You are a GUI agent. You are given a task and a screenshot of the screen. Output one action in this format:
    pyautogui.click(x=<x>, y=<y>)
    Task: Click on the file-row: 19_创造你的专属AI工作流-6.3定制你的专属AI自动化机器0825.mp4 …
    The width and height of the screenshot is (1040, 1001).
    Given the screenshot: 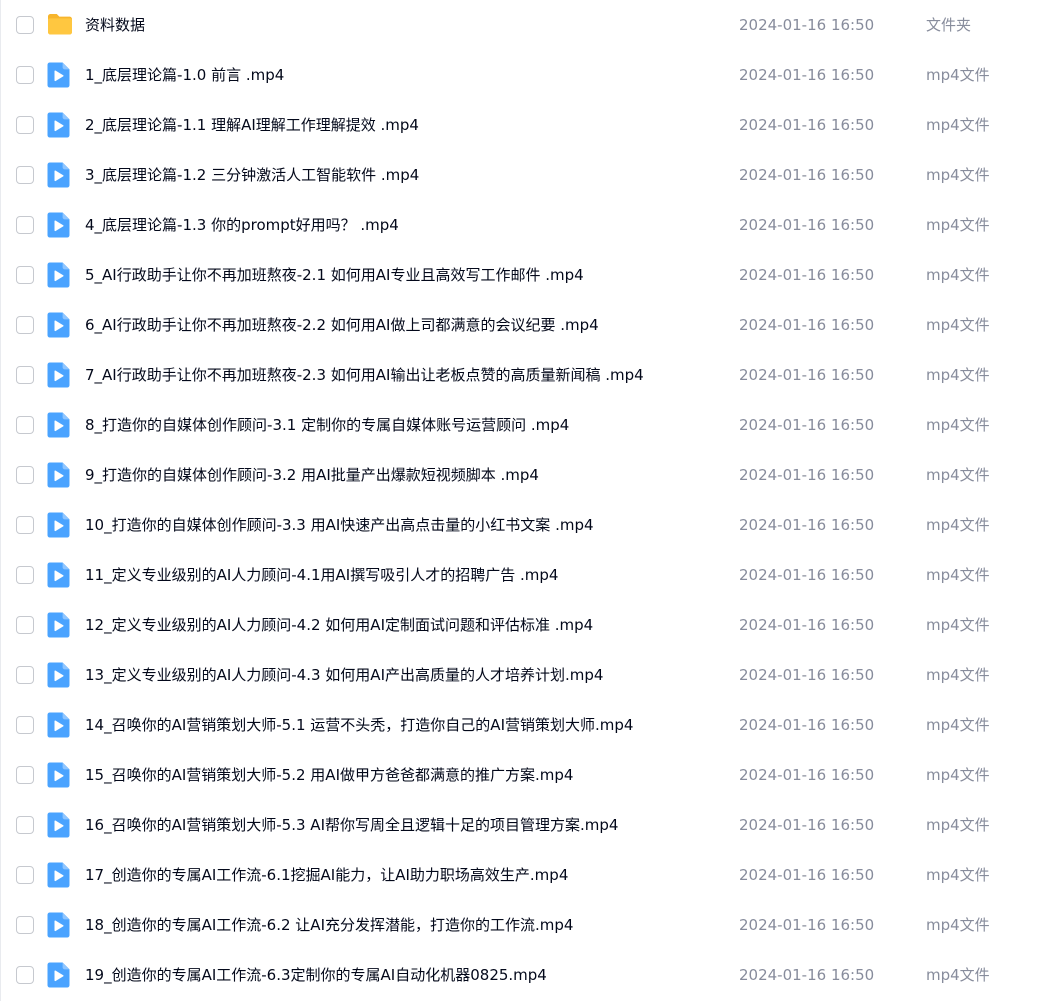 What is the action you would take?
    pyautogui.click(x=520, y=975)
    